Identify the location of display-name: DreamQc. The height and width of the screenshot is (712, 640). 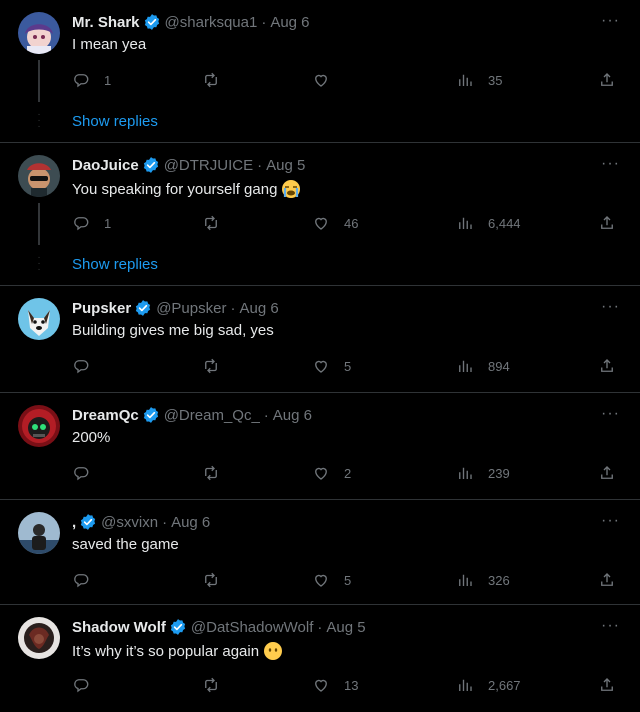
(105, 415).